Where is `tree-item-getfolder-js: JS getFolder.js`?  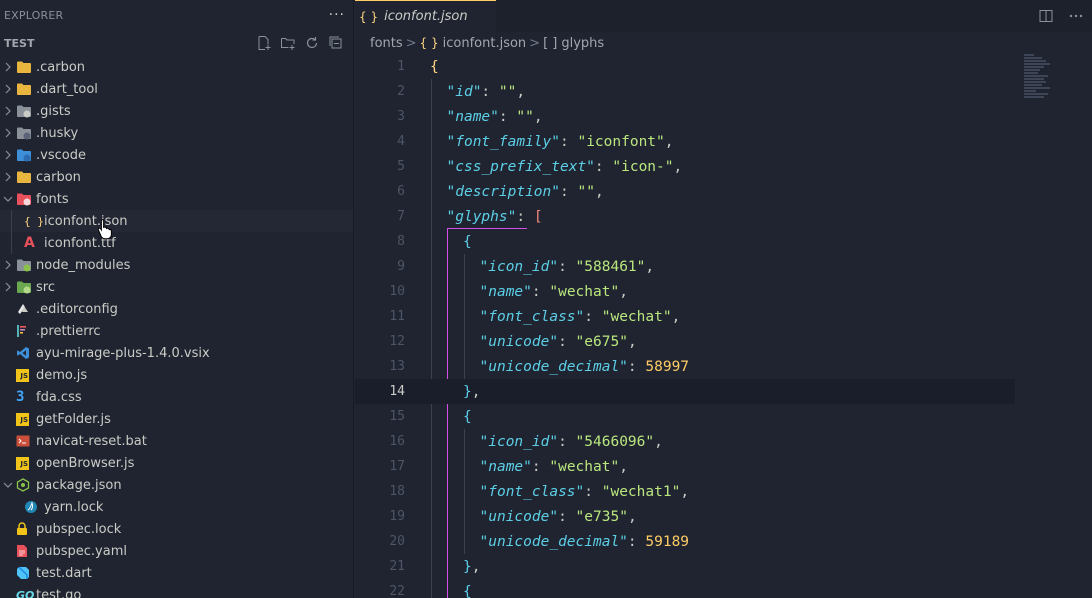 tree-item-getfolder-js: JS getFolder.js is located at coordinates (176, 419).